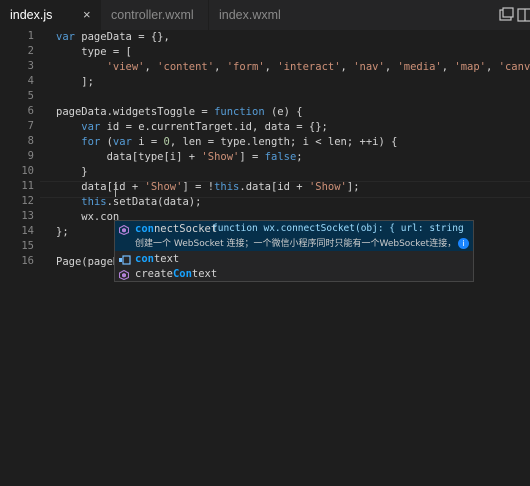 This screenshot has height=486, width=530. I want to click on code-line-6: pageData.widgetsToggle = function (e) {, so click(179, 112).